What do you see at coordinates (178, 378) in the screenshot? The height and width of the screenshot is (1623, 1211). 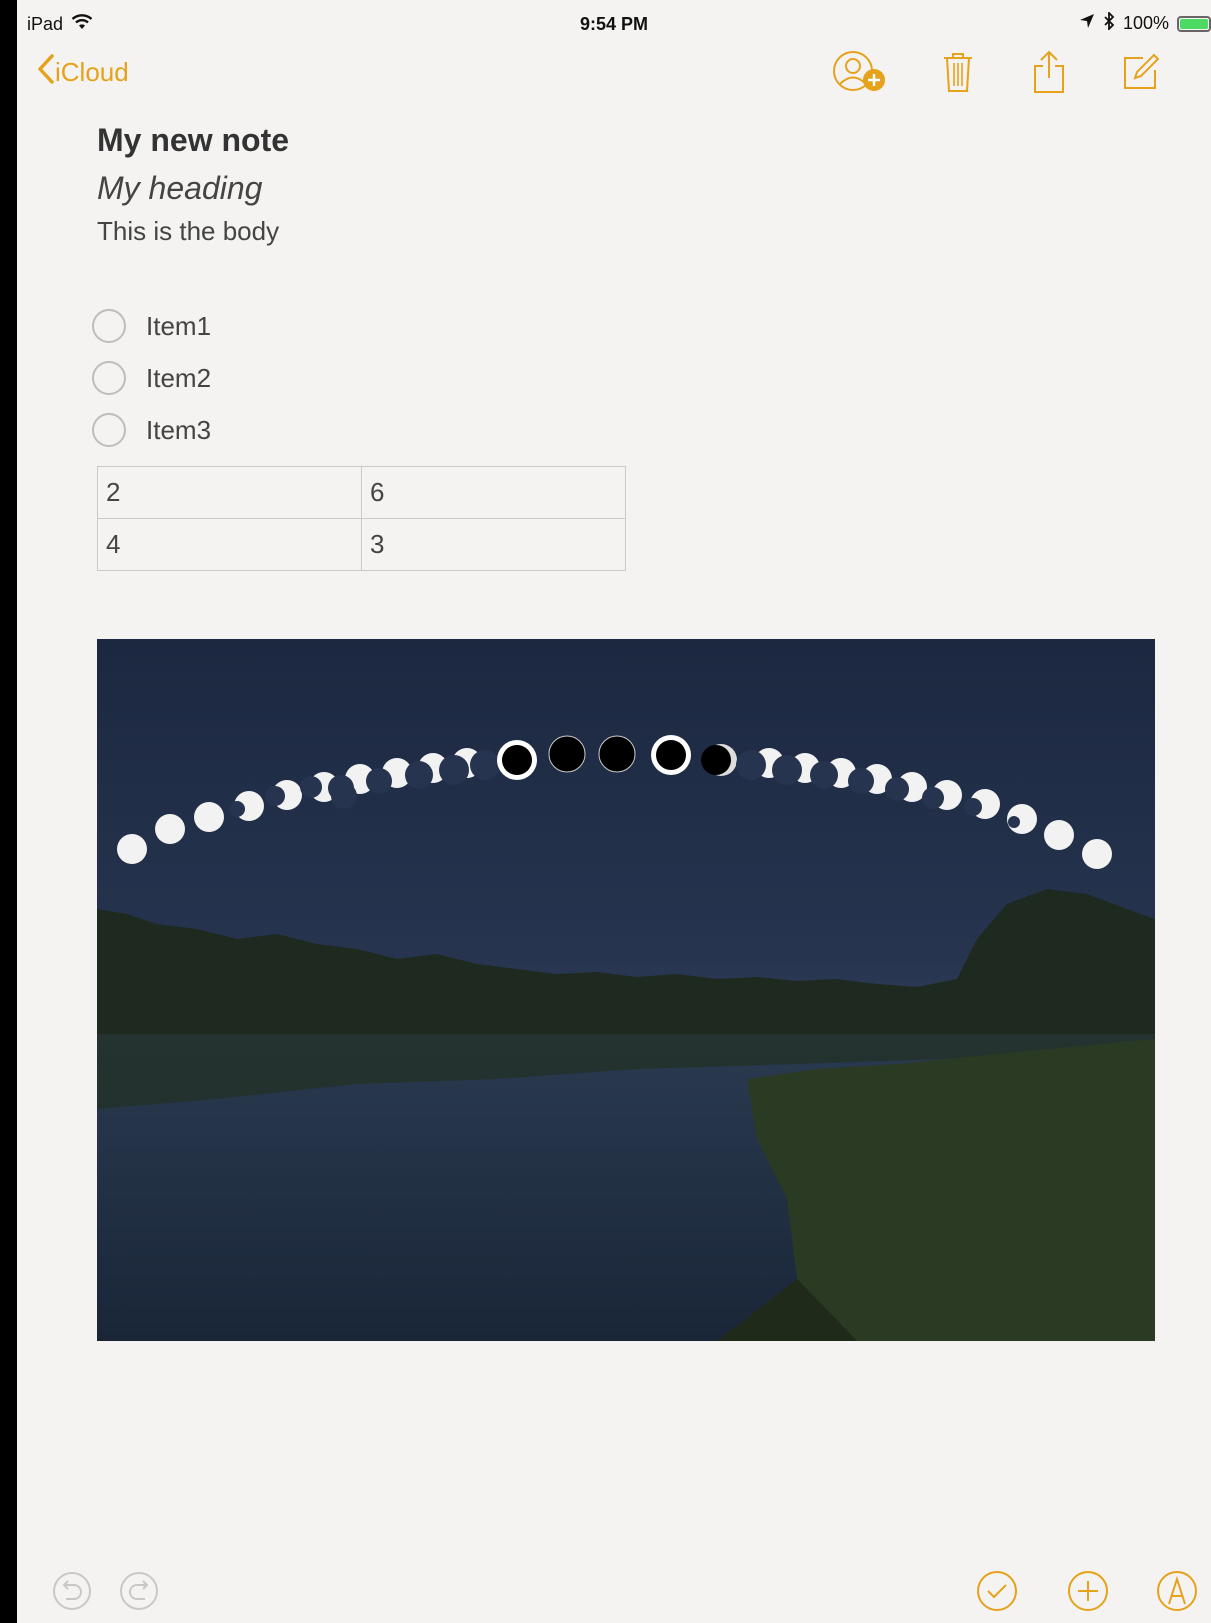 I see `checklist-item-label: Item2` at bounding box center [178, 378].